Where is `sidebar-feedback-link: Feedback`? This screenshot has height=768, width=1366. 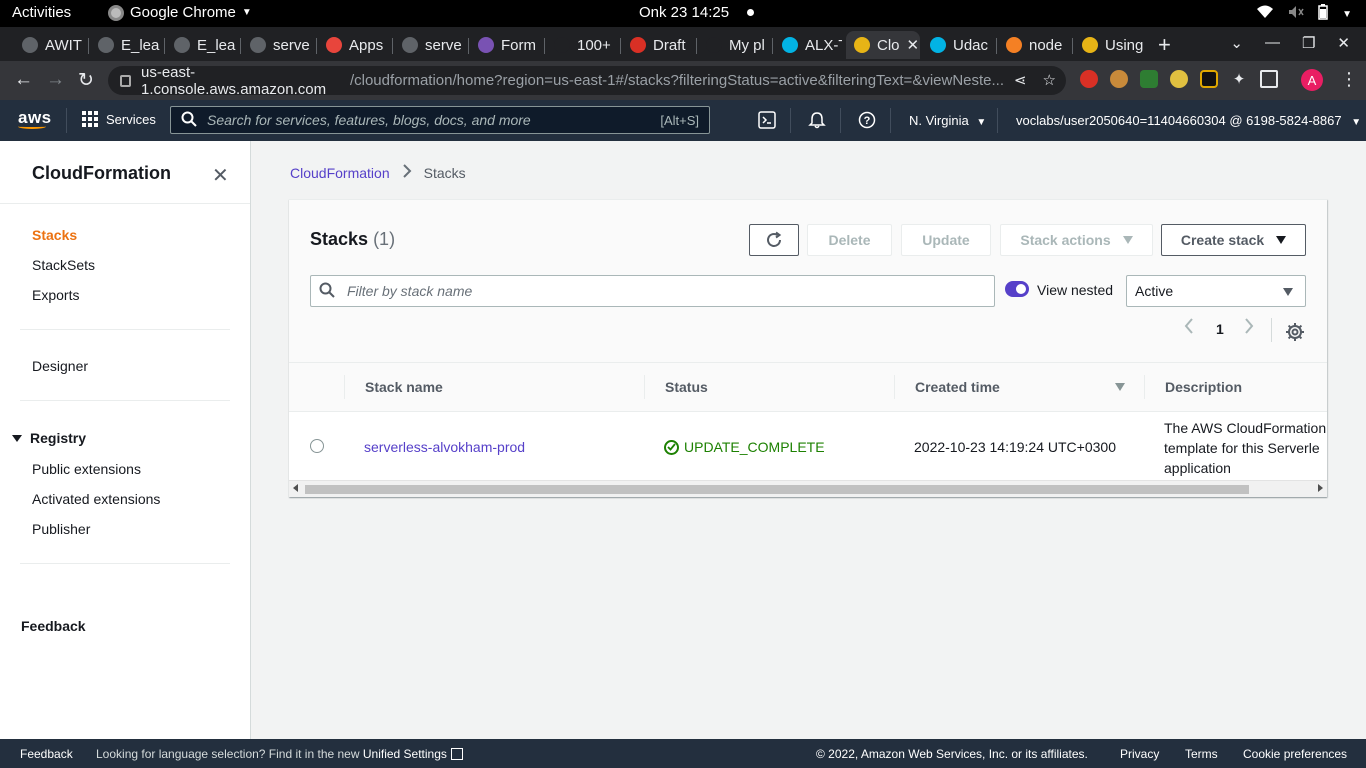 sidebar-feedback-link: Feedback is located at coordinates (53, 626).